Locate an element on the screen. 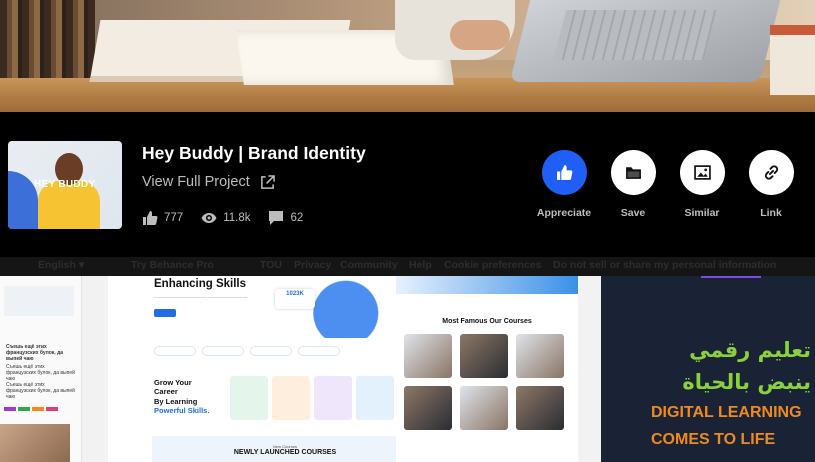 This screenshot has width=815, height=462. save-circle is located at coordinates (633, 172).